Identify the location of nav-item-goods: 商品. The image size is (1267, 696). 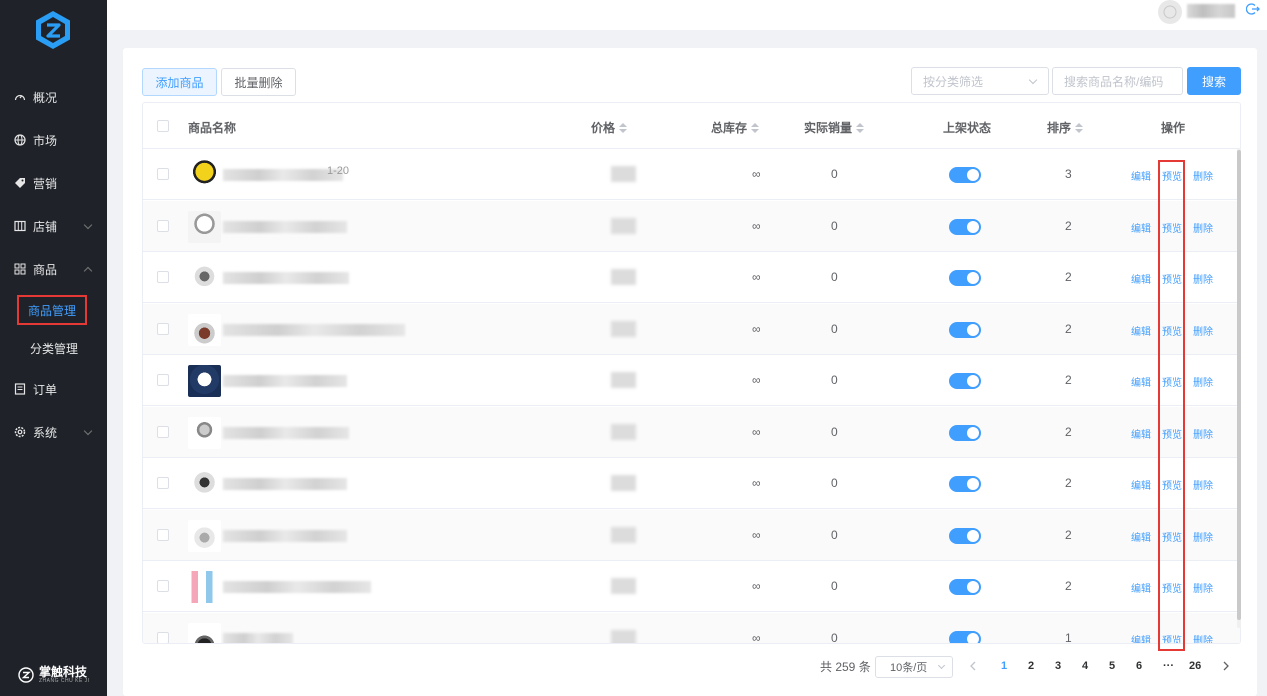
(53, 269).